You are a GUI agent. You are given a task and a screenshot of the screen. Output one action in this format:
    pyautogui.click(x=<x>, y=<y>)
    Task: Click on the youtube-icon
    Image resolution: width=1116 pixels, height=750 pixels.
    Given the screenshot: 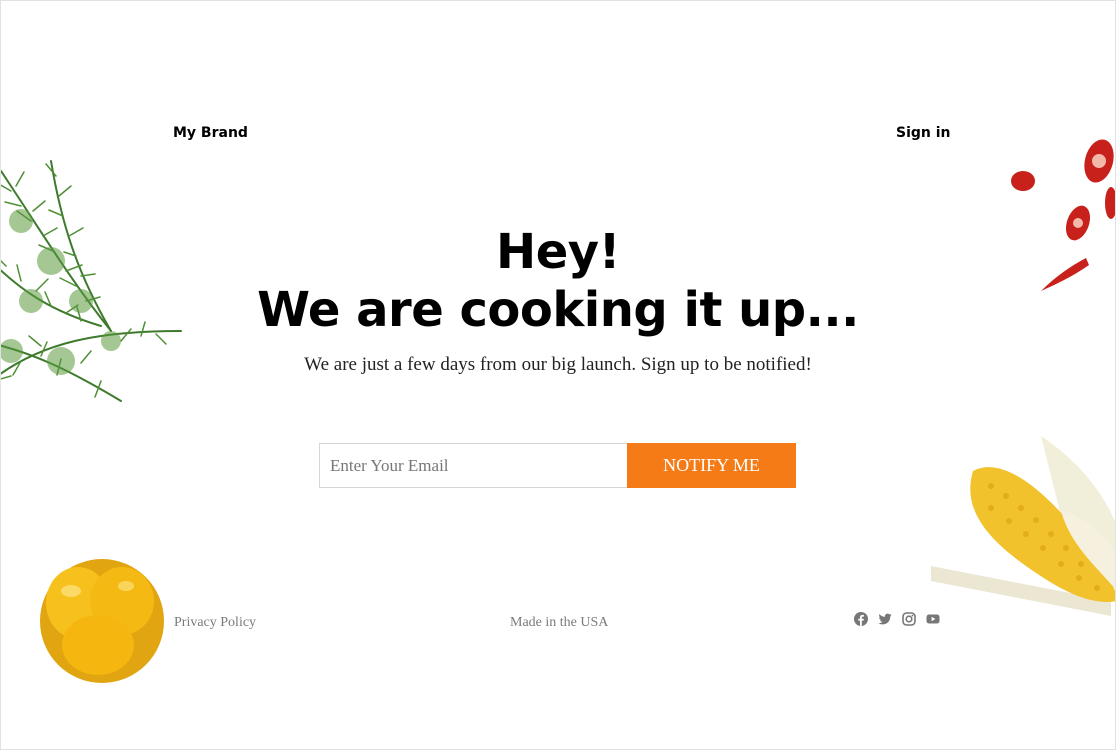 What is the action you would take?
    pyautogui.click(x=933, y=619)
    